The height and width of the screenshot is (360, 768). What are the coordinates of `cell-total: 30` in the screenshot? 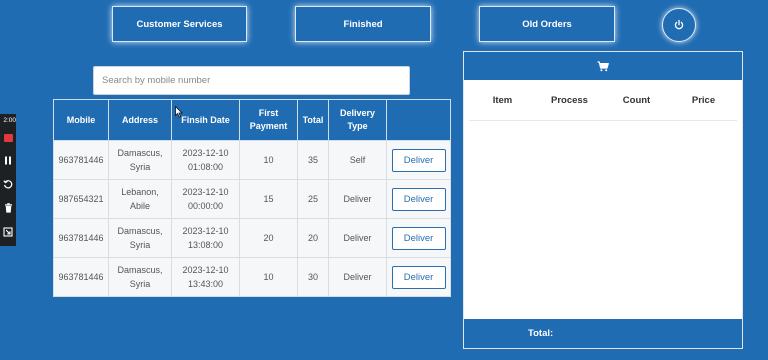 It's located at (313, 277).